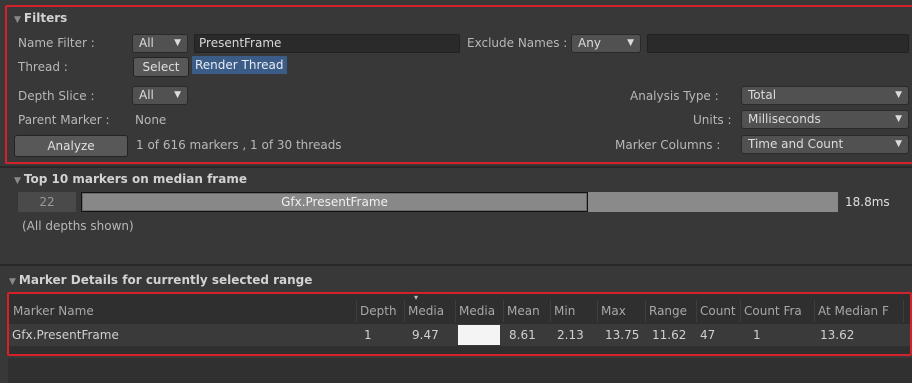 The height and width of the screenshot is (383, 912). What do you see at coordinates (460, 370) in the screenshot?
I see `table-empty-area` at bounding box center [460, 370].